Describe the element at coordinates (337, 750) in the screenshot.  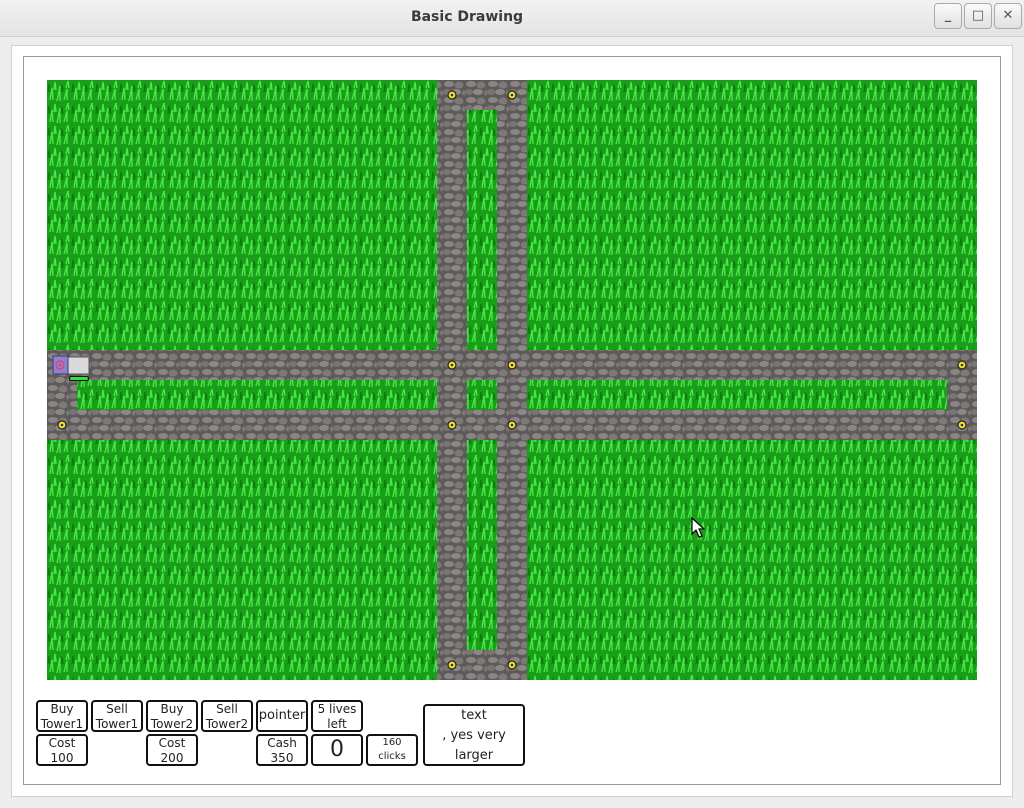
I see `score-display: 0` at that location.